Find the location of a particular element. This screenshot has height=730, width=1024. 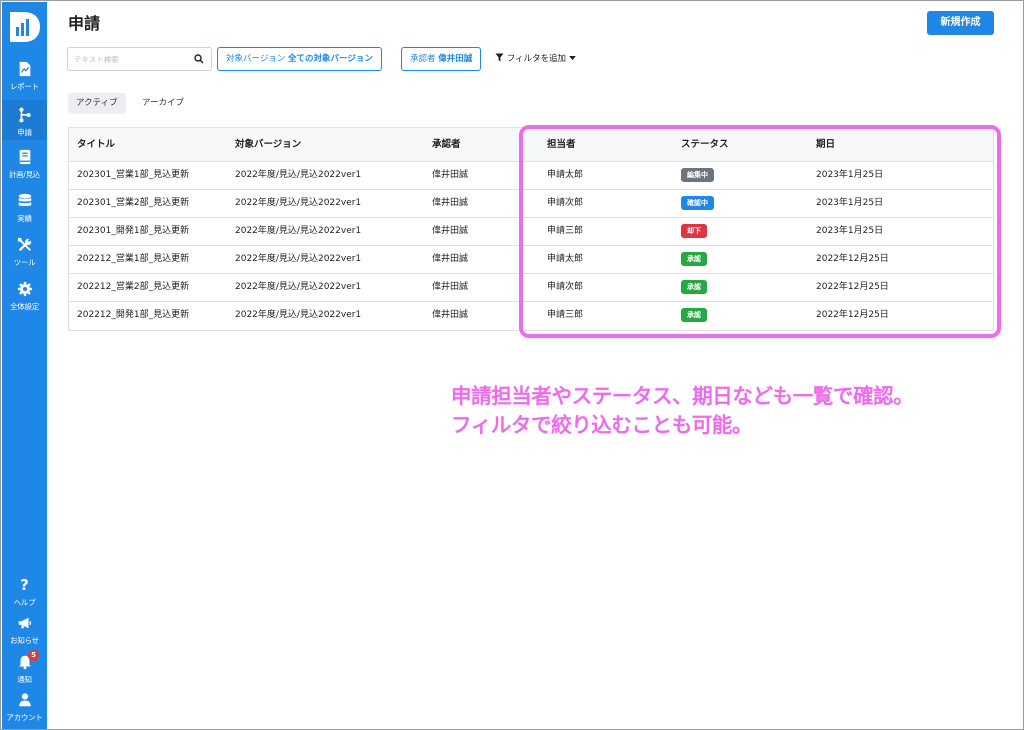

tab-archive: アーカイブ is located at coordinates (163, 103).